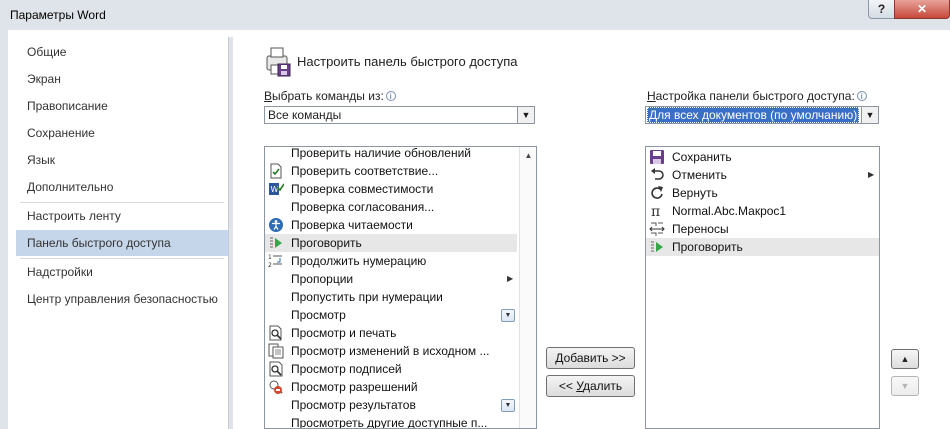 This screenshot has width=950, height=429. Describe the element at coordinates (391, 261) in the screenshot. I see `list-item: 12 Продолжить нумерацию` at that location.